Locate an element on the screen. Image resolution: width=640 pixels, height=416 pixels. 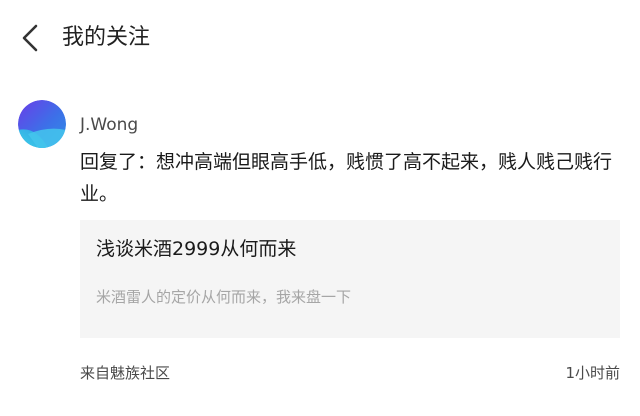
post-source: 来自魅族社区 is located at coordinates (125, 373).